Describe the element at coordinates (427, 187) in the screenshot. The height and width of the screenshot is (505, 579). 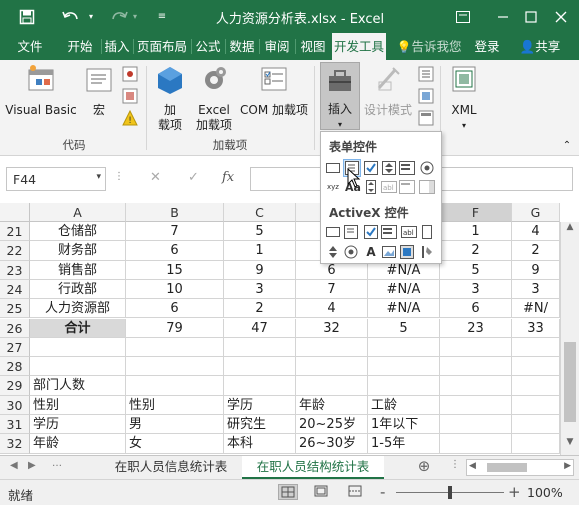
I see `combo-drop-down-edit-icon` at that location.